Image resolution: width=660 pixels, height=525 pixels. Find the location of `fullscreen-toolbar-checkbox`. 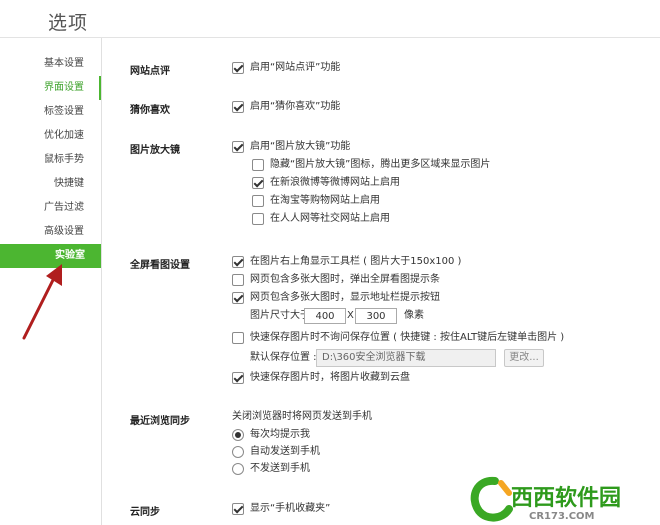

fullscreen-toolbar-checkbox is located at coordinates (238, 262).